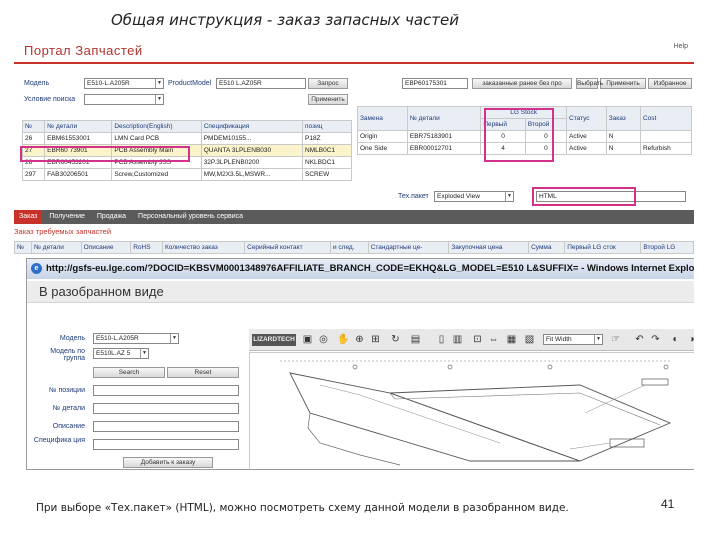 This screenshot has width=720, height=540. What do you see at coordinates (328, 83) in the screenshot?
I see `request-button: Запрос` at bounding box center [328, 83].